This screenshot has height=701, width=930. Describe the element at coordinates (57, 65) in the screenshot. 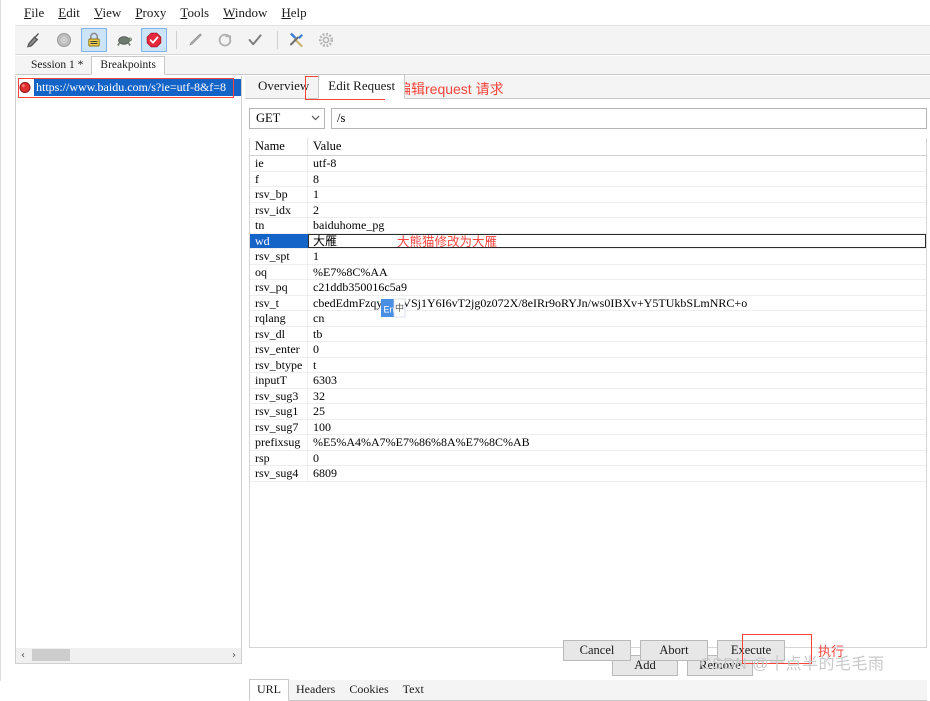

I see `session-tab-session-1: Session 1 *` at that location.